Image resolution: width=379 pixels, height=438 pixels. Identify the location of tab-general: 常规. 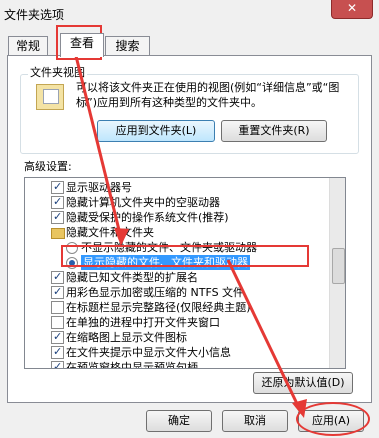
(28, 46).